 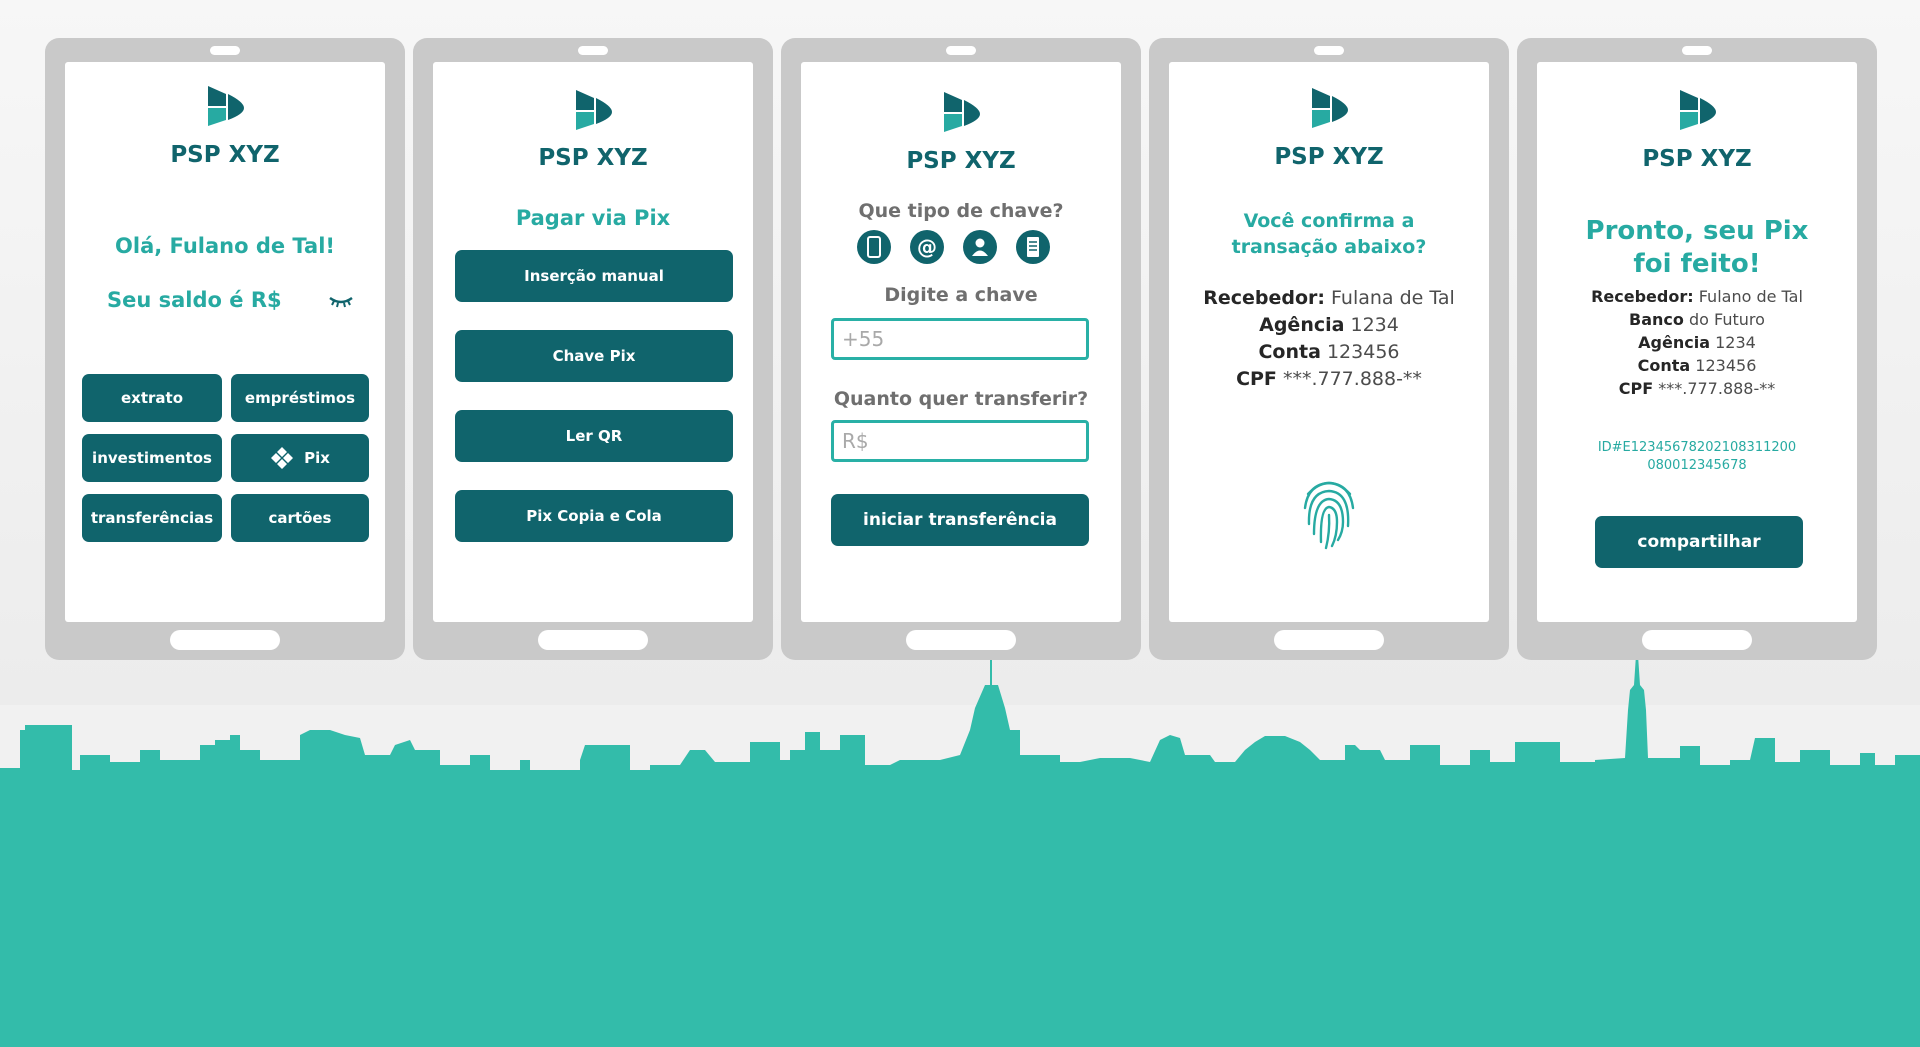 What do you see at coordinates (1699, 542) in the screenshot?
I see `share-button: compartilhar` at bounding box center [1699, 542].